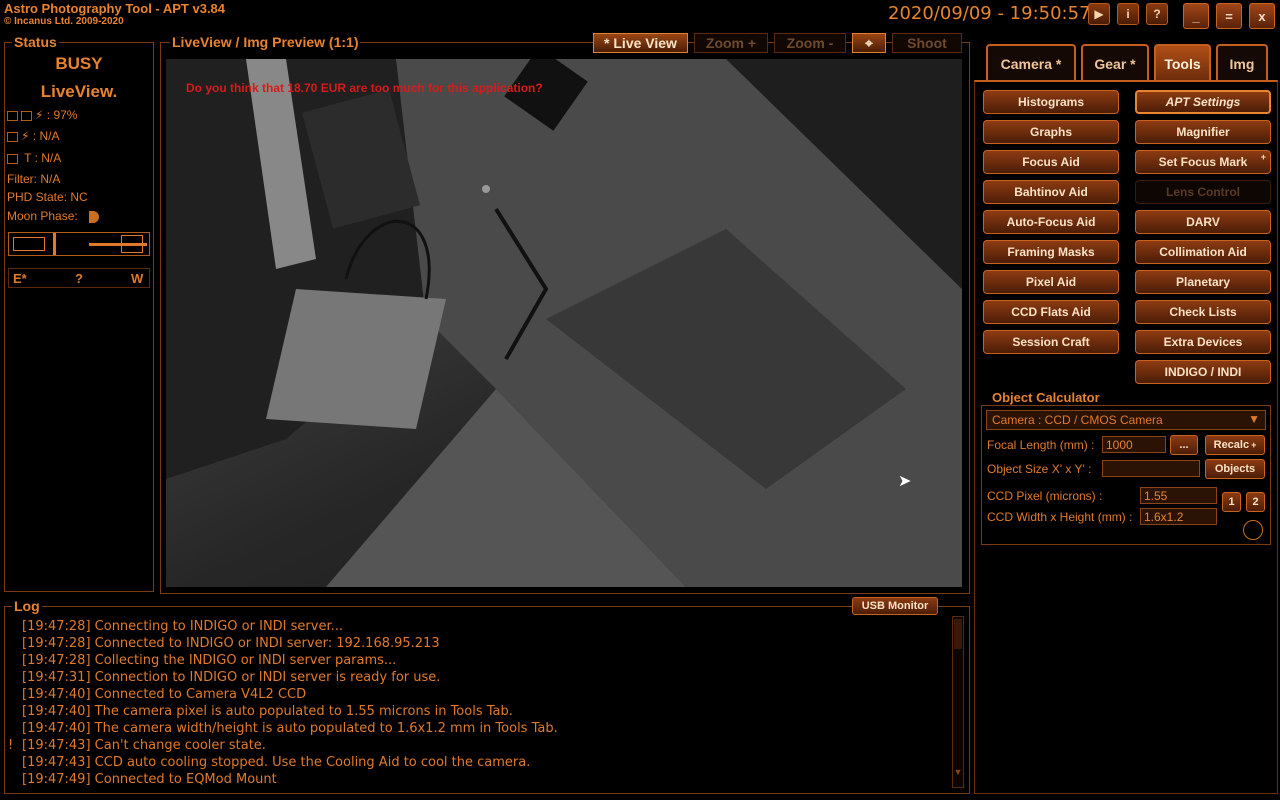  Describe the element at coordinates (79, 317) in the screenshot. I see `status-panel` at that location.